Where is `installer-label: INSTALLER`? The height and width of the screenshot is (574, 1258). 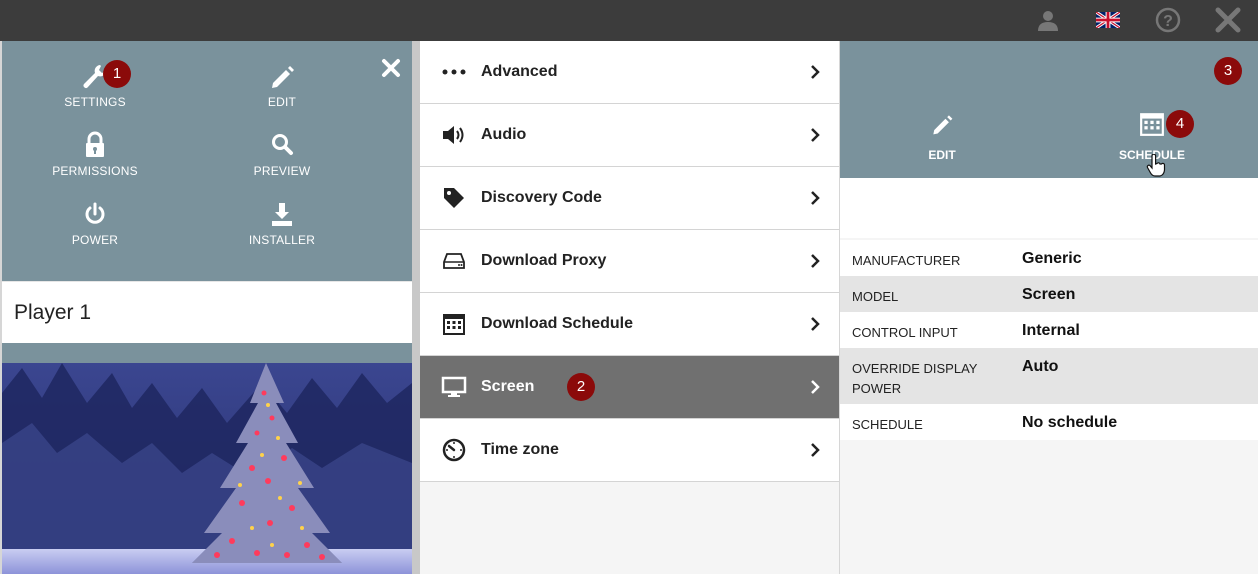 installer-label: INSTALLER is located at coordinates (282, 240).